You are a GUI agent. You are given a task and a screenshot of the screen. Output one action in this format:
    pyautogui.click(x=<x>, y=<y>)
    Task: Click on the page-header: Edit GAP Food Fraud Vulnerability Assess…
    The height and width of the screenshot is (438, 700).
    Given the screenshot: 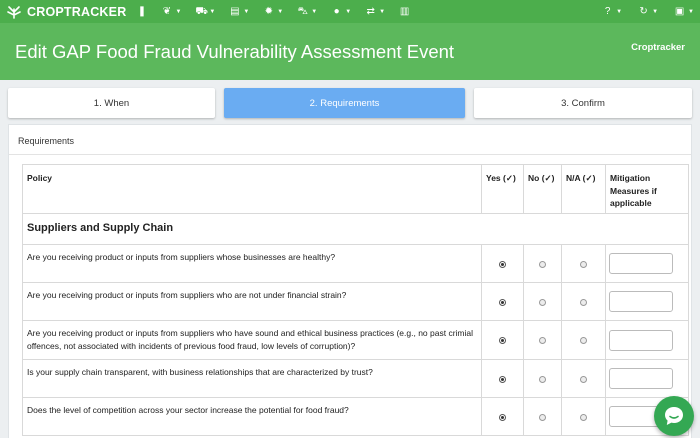 What is the action you would take?
    pyautogui.click(x=350, y=51)
    